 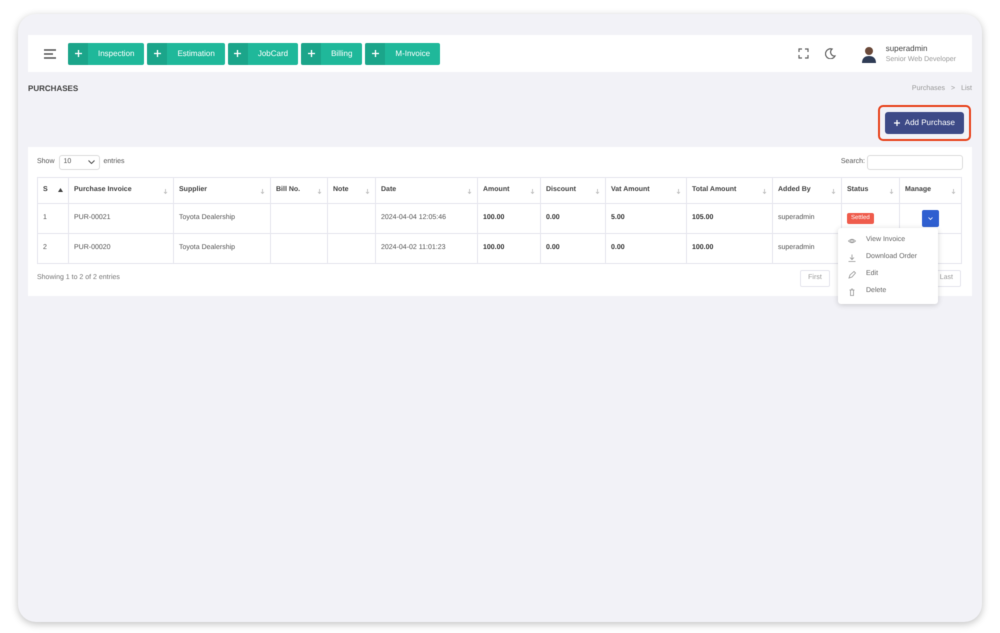 I want to click on manage-button, so click(x=930, y=218).